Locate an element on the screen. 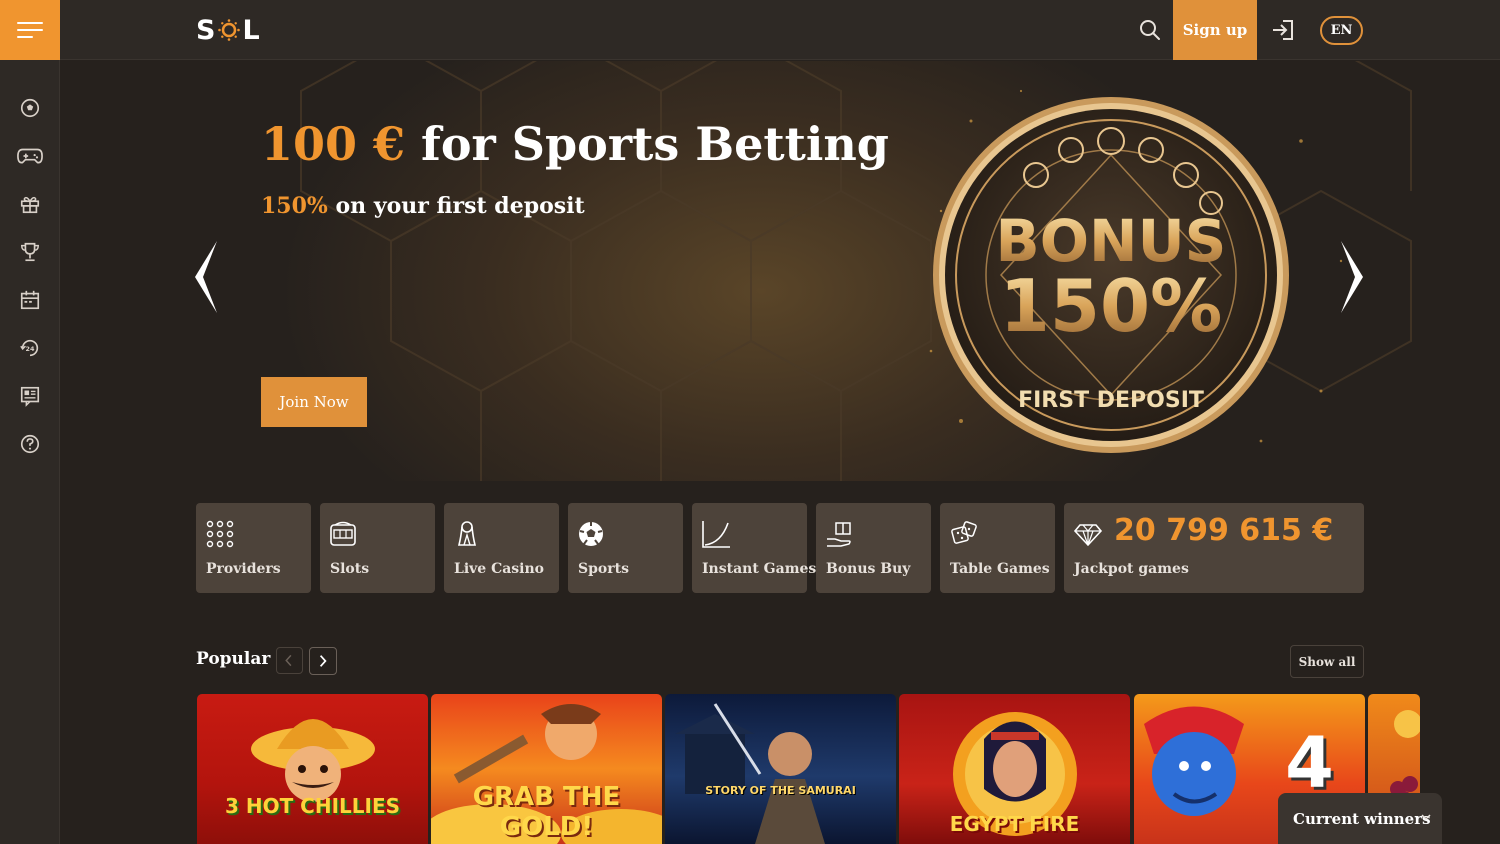  sidebar-item-tournaments is located at coordinates (30, 252).